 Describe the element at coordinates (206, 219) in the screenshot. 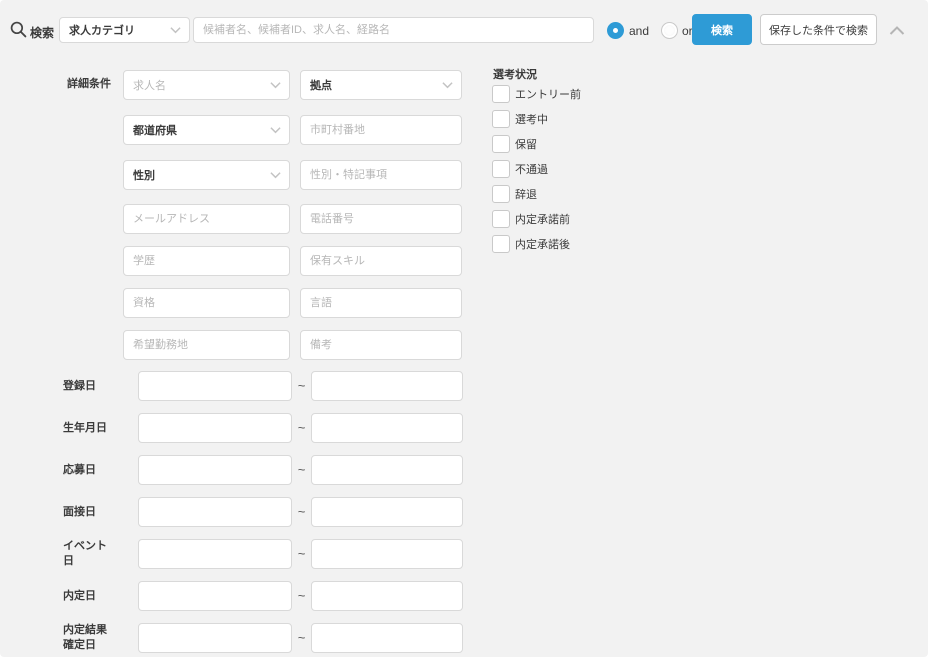

I see `email-input` at that location.